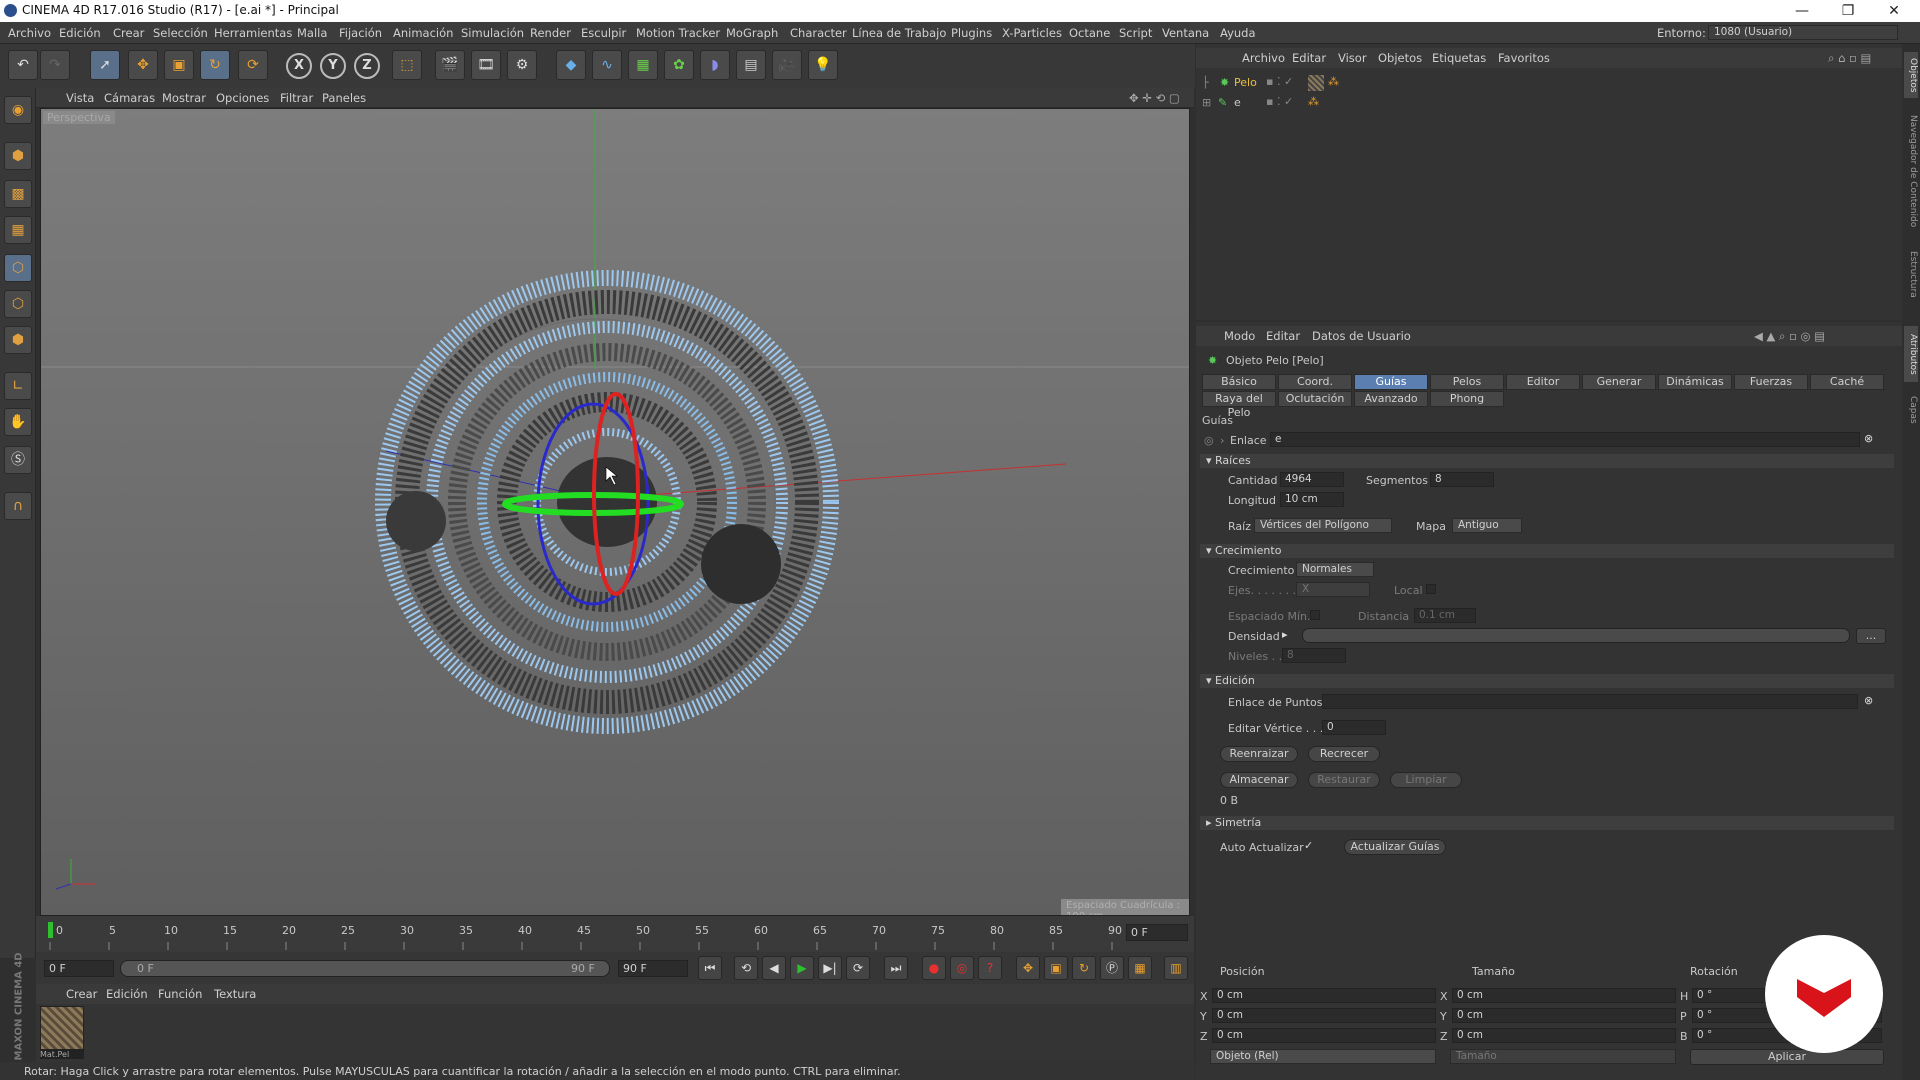 This screenshot has width=1920, height=1080. Describe the element at coordinates (1112, 968) in the screenshot. I see `parameter-key-icon: Ⓟ` at that location.